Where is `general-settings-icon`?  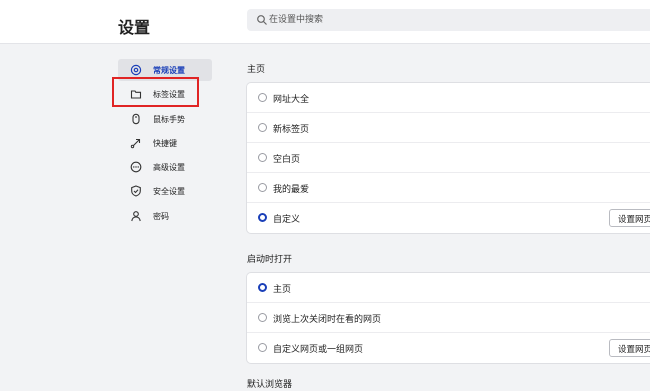
general-settings-icon is located at coordinates (136, 70).